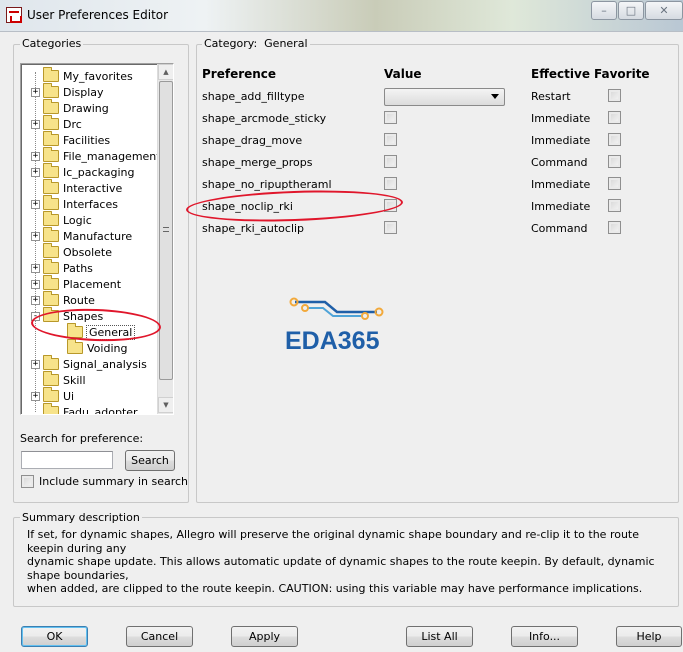  I want to click on tree-item-drawing: Drawing, so click(70, 107).